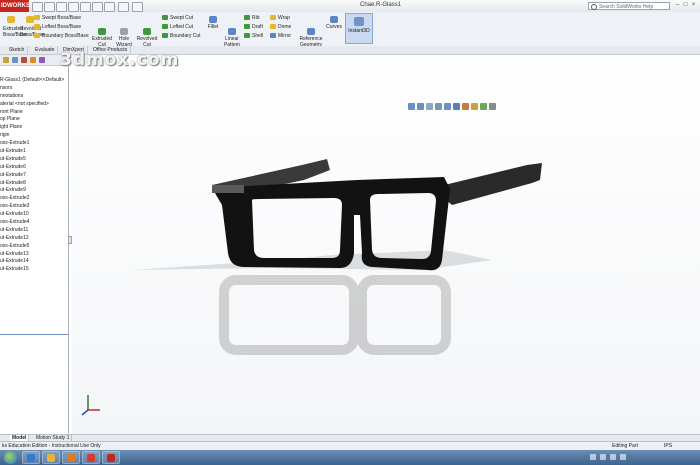 This screenshot has height=465, width=700. What do you see at coordinates (61, 36) in the screenshot?
I see `boundary-boss-button: Boundary Boss/Base` at bounding box center [61, 36].